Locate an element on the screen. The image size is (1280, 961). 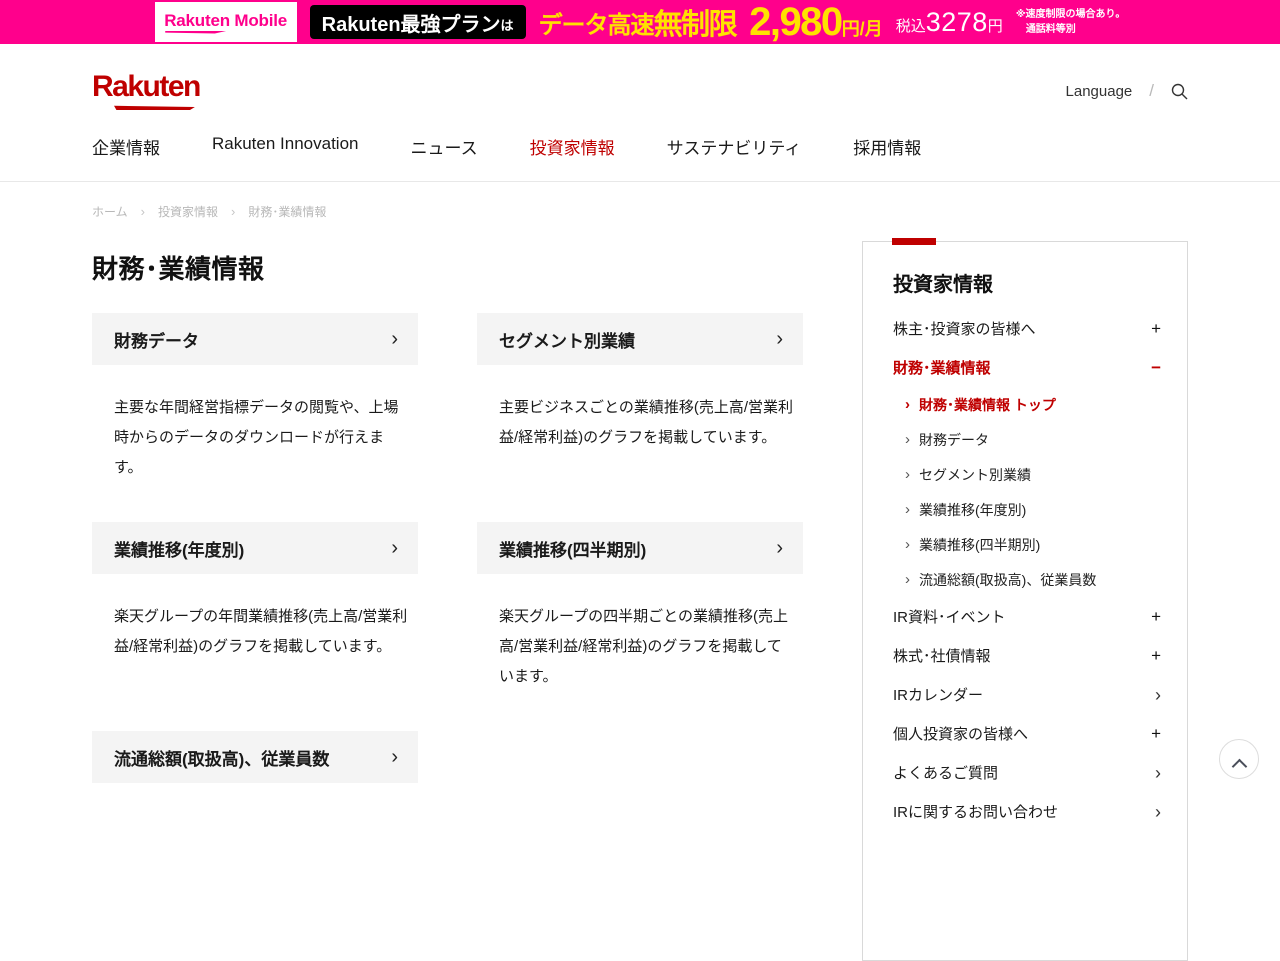
plan-particle: は is located at coordinates (507, 25).